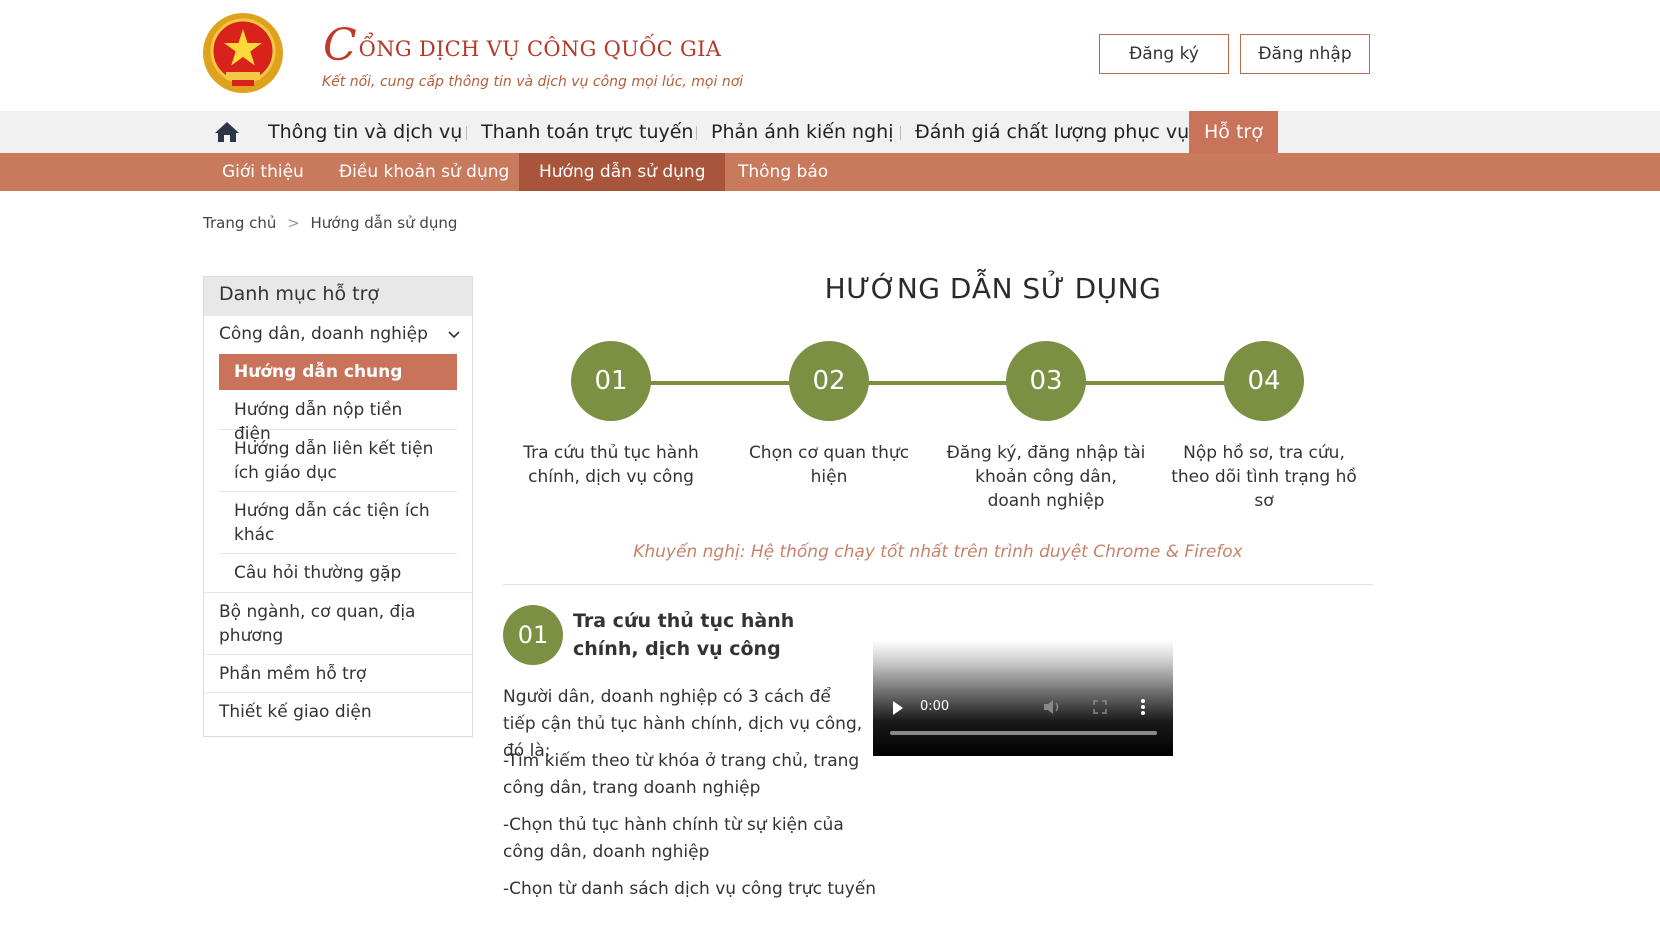 This screenshot has height=933, width=1660. I want to click on sidebar-item-faq: Câu hỏi thường gặp, so click(338, 573).